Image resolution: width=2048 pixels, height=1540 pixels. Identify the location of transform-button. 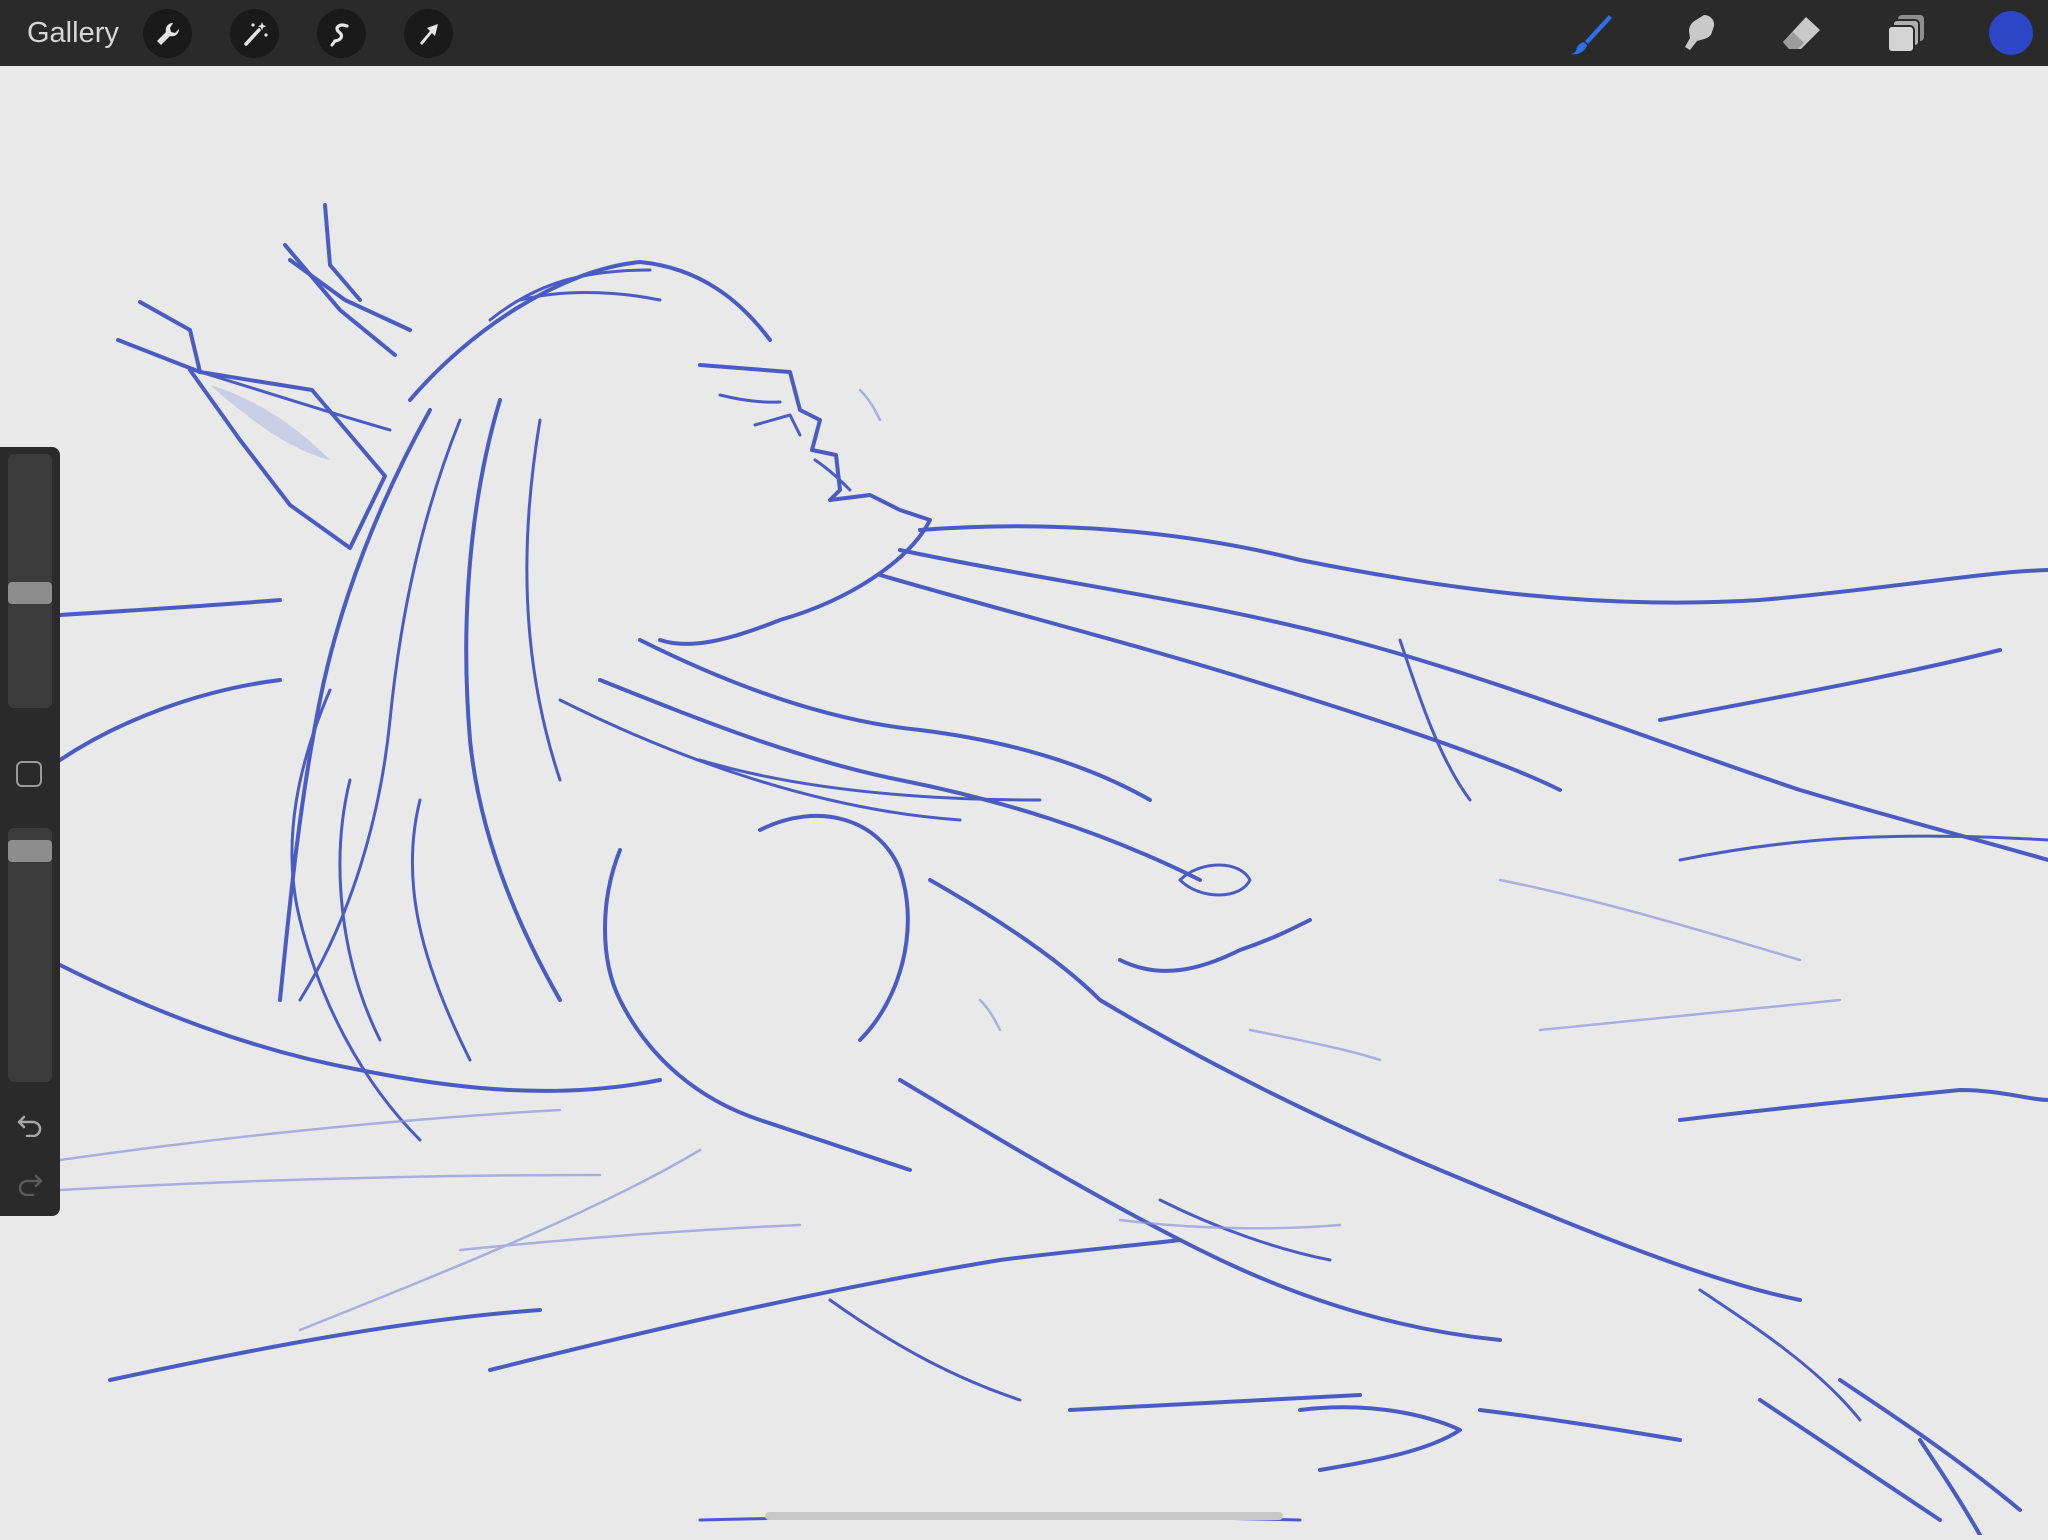
(428, 33).